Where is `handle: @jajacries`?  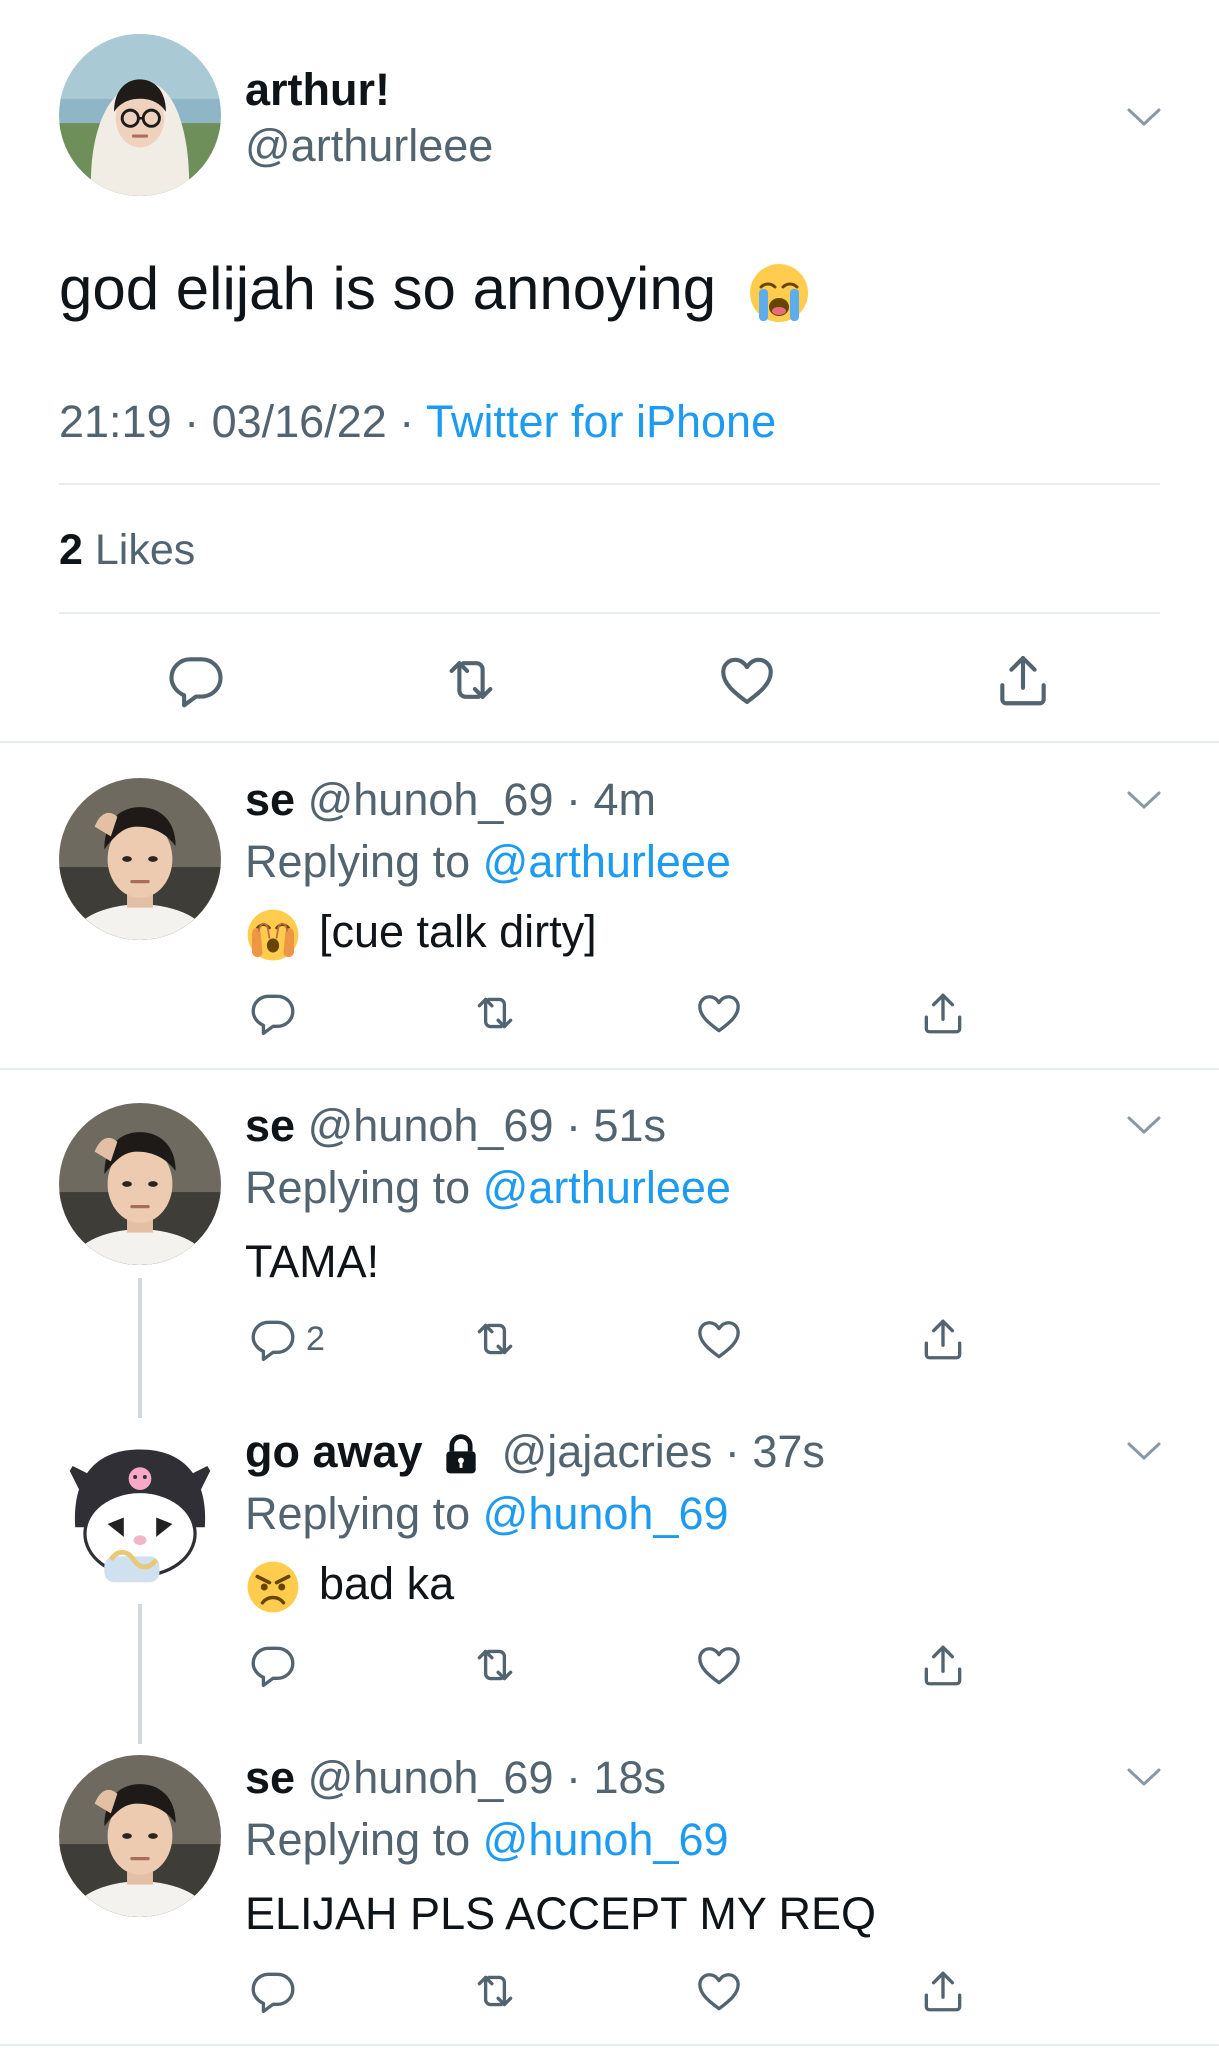
handle: @jajacries is located at coordinates (607, 1451).